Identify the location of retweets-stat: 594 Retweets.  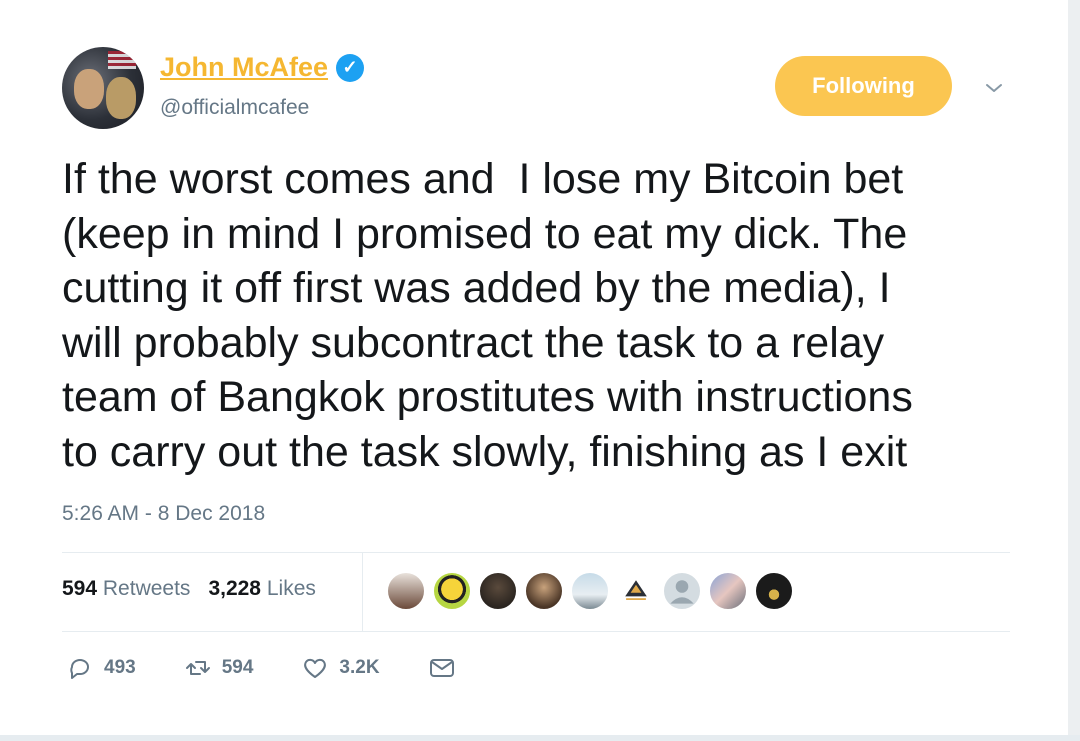
(126, 589).